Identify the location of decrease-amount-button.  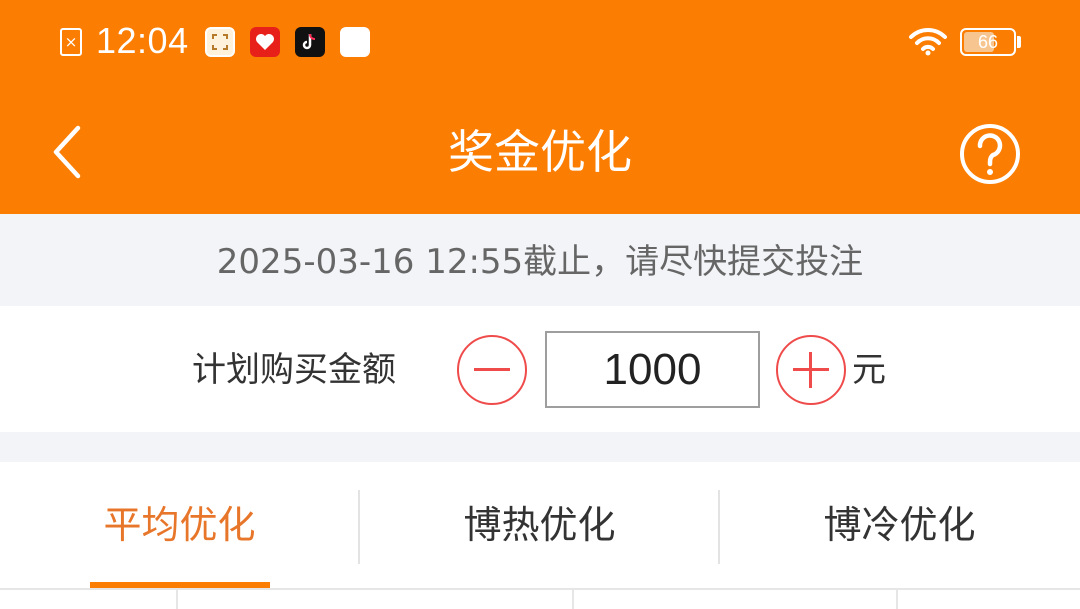
(492, 370).